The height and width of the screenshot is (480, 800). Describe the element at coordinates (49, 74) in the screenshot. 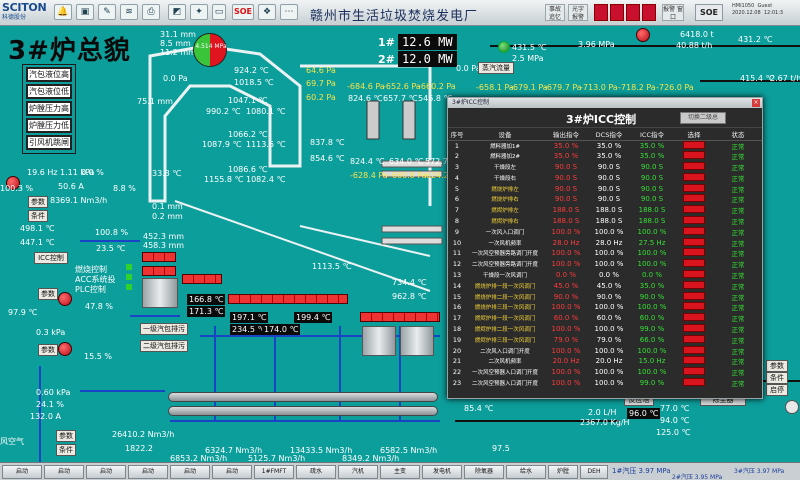

I see `alarm-drum-level-high: 汽包液位高` at that location.